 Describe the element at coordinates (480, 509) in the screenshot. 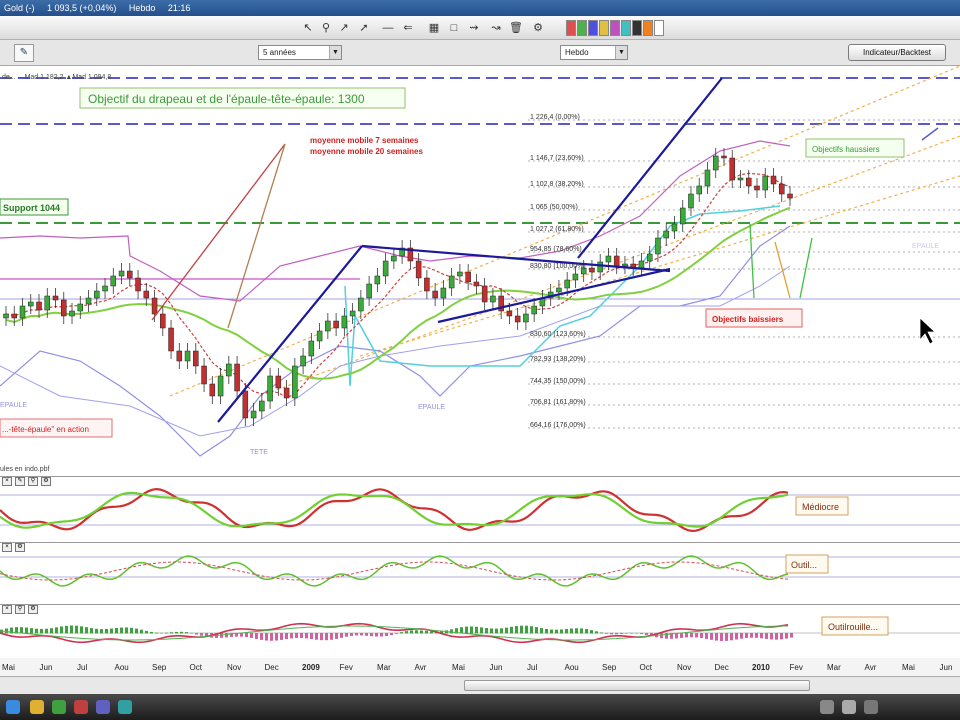

I see `oscillator-panel-1: × ✎ ⚲ ⚙ Médiocre` at that location.